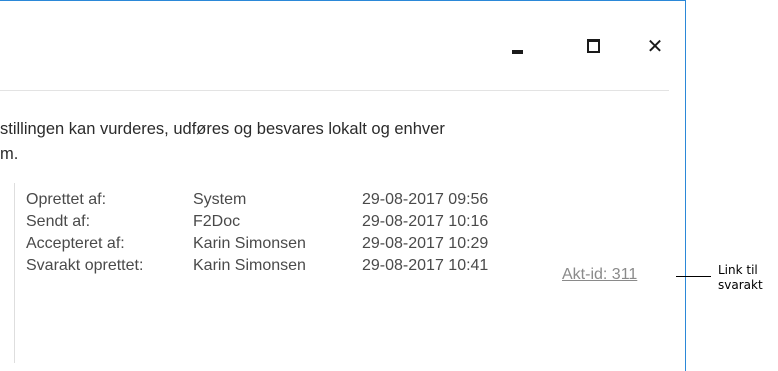  I want to click on maximize-icon, so click(593, 46).